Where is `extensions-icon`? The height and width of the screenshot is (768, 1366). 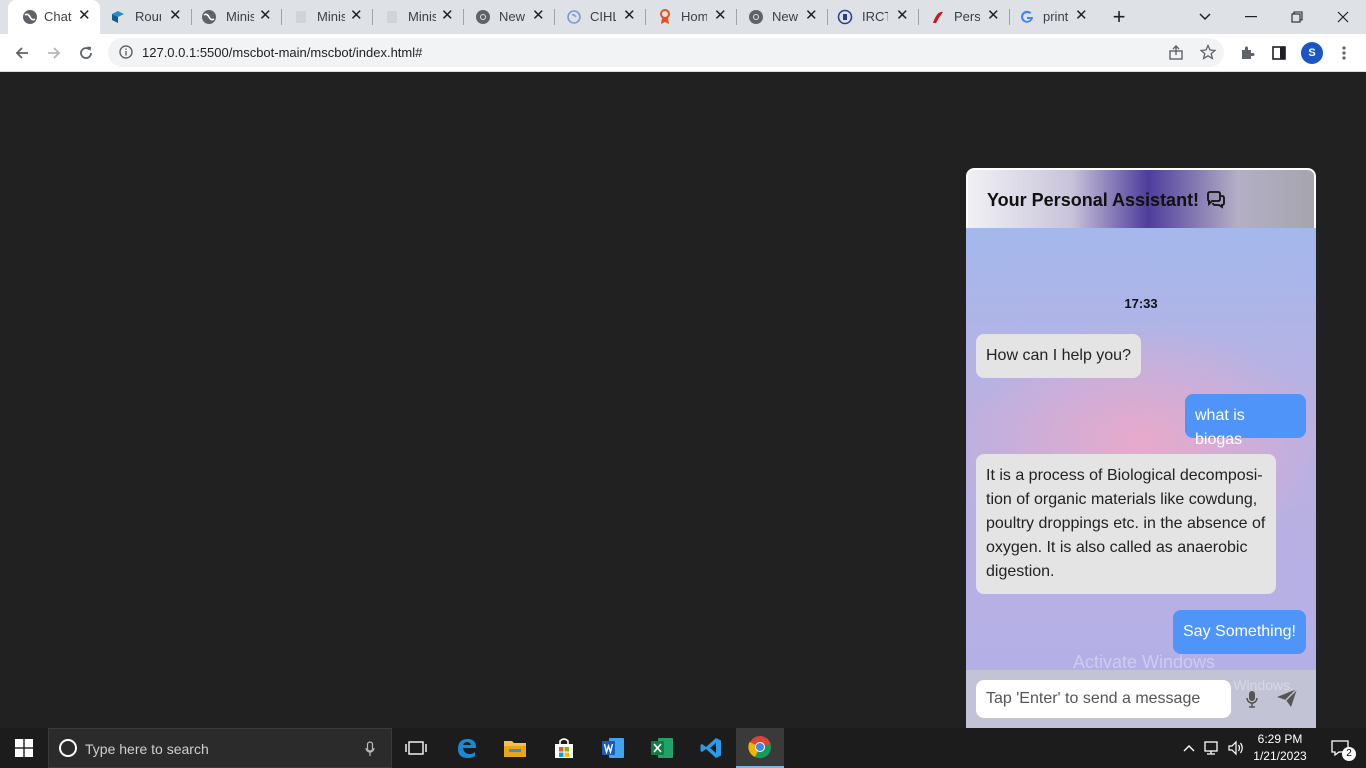
extensions-icon is located at coordinates (1247, 53).